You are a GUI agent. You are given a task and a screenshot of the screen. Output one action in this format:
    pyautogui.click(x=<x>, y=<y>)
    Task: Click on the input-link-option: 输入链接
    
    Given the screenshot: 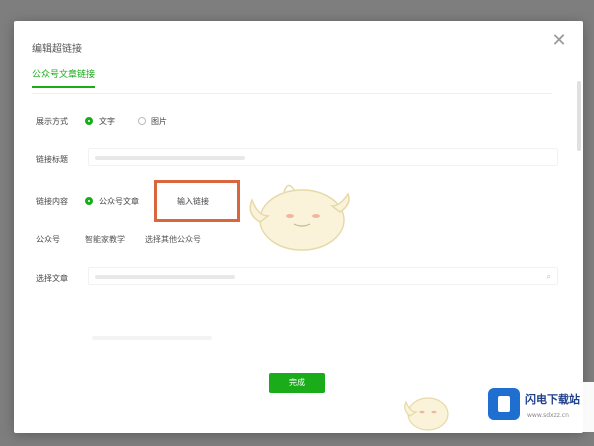 What is the action you would take?
    pyautogui.click(x=193, y=201)
    